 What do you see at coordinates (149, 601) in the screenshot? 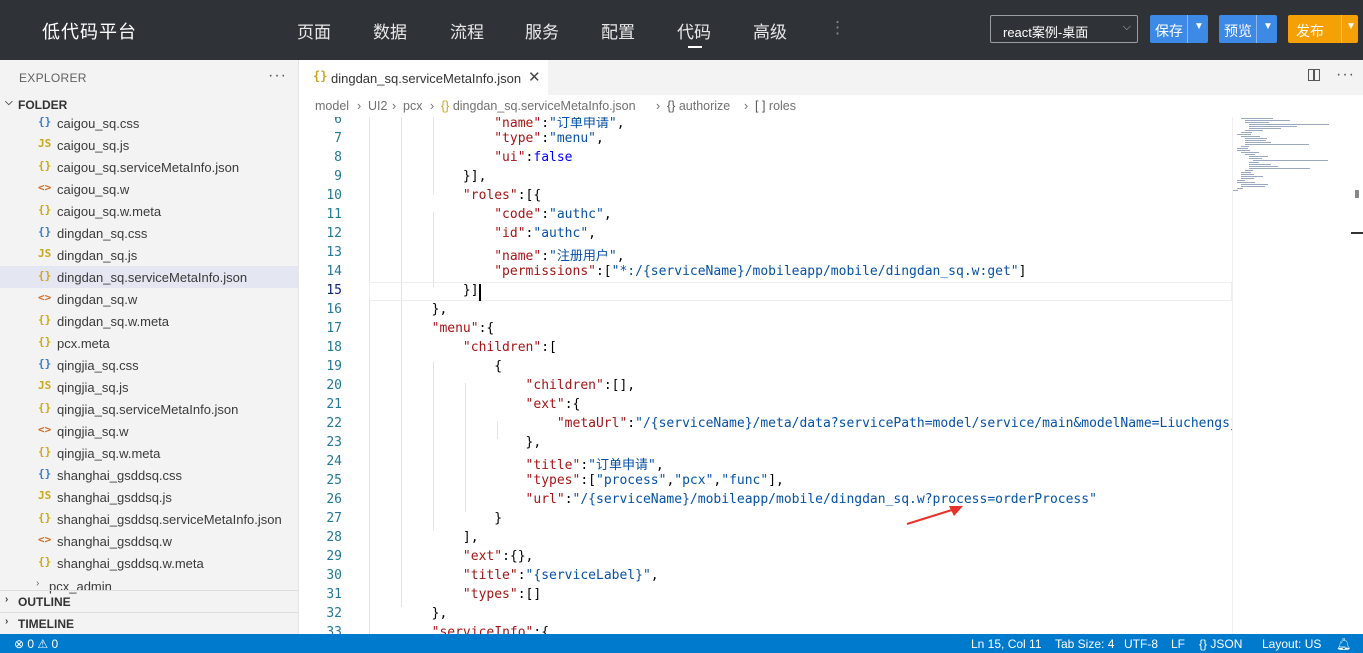
I see `outline-section-header: › OUTLINE` at bounding box center [149, 601].